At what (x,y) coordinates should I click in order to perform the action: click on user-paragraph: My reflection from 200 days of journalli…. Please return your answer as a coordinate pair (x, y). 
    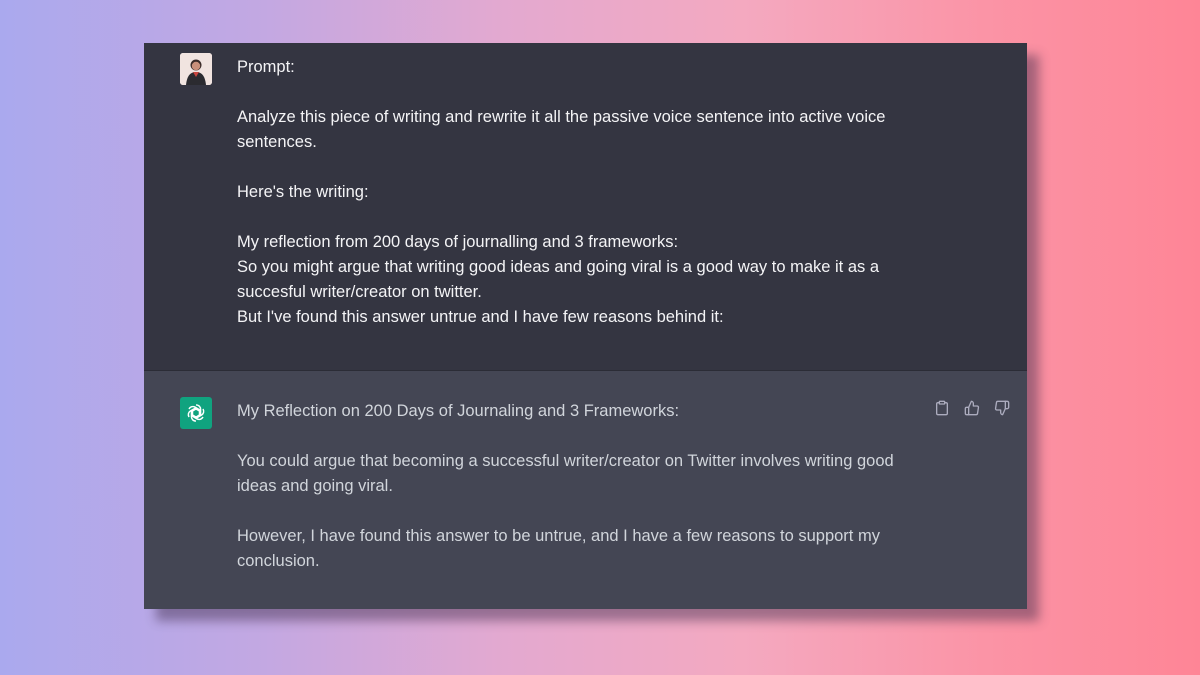
    Looking at the image, I should click on (558, 279).